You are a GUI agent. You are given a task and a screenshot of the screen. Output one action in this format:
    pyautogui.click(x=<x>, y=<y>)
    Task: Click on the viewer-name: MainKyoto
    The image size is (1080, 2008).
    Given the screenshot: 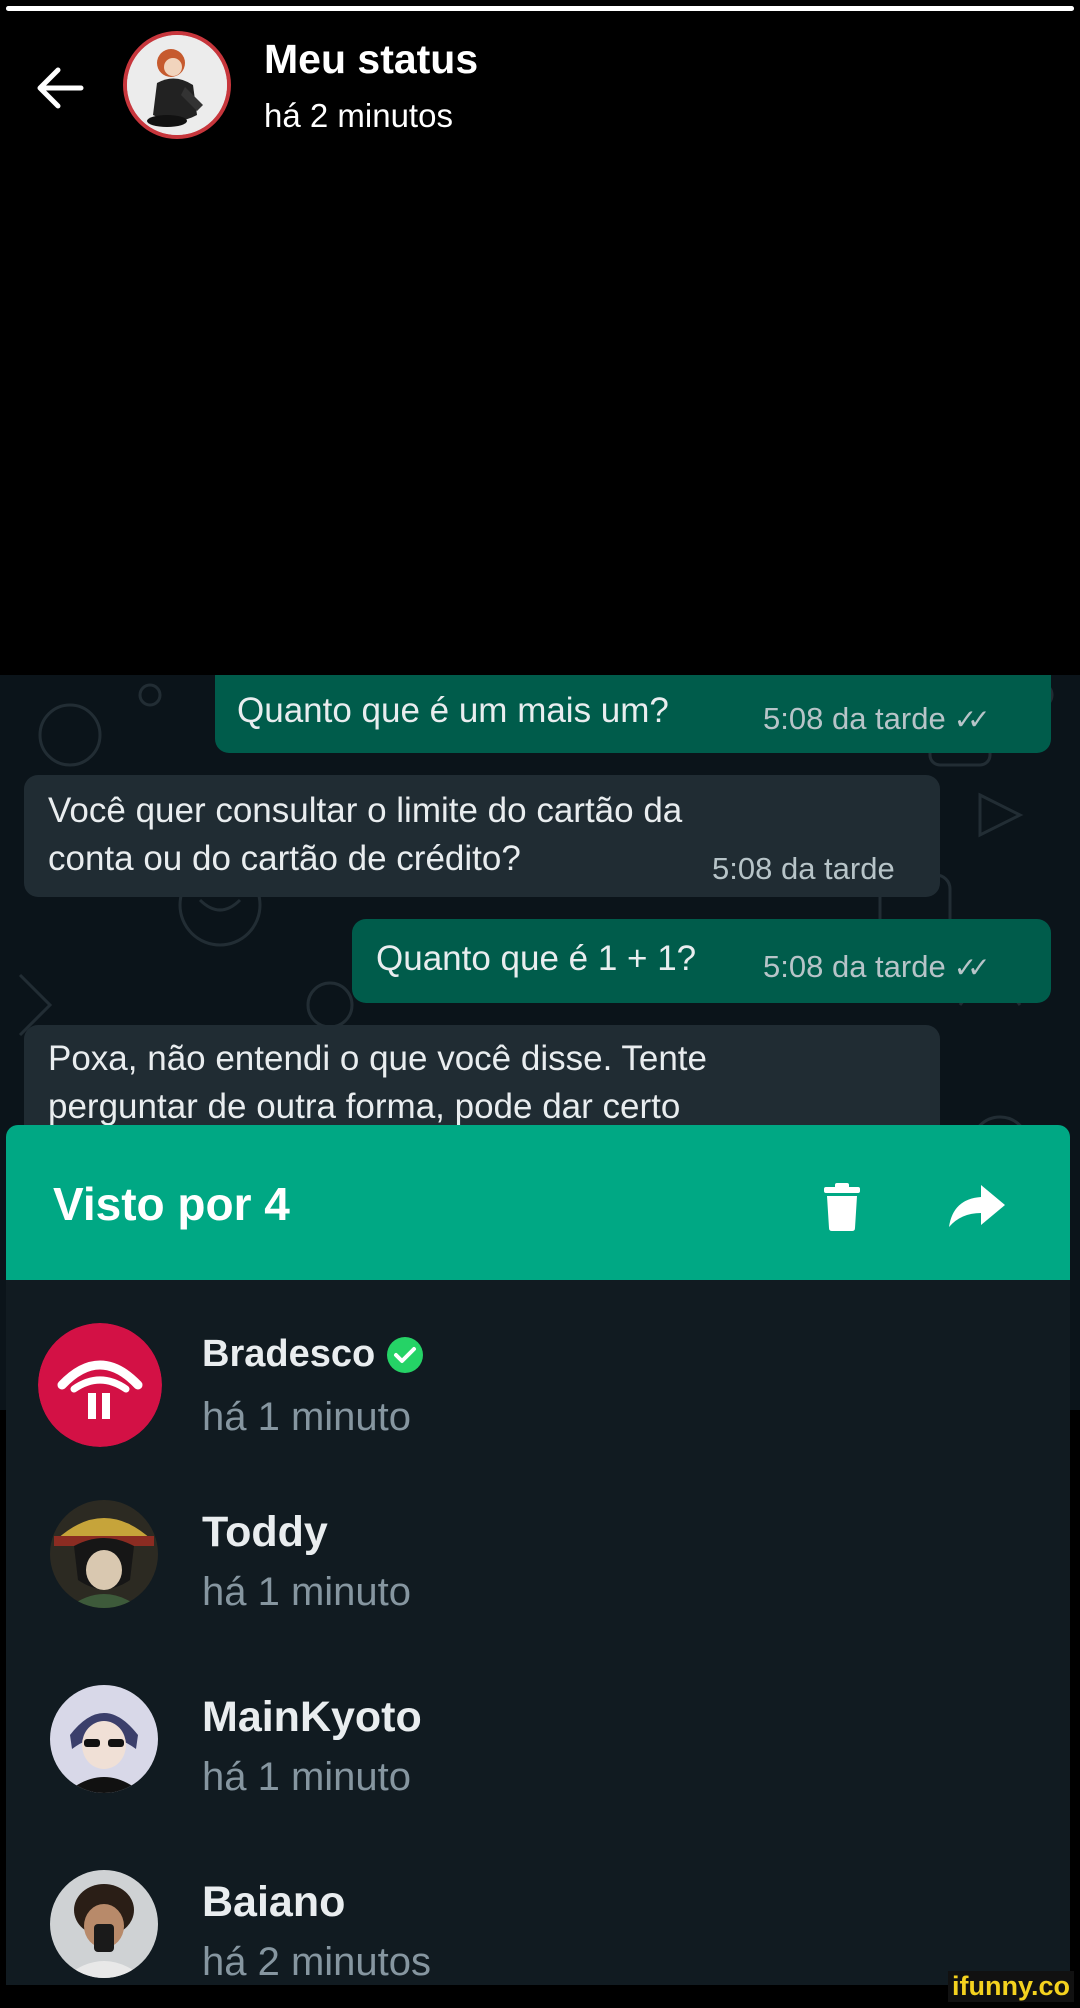 What is the action you would take?
    pyautogui.click(x=312, y=1717)
    